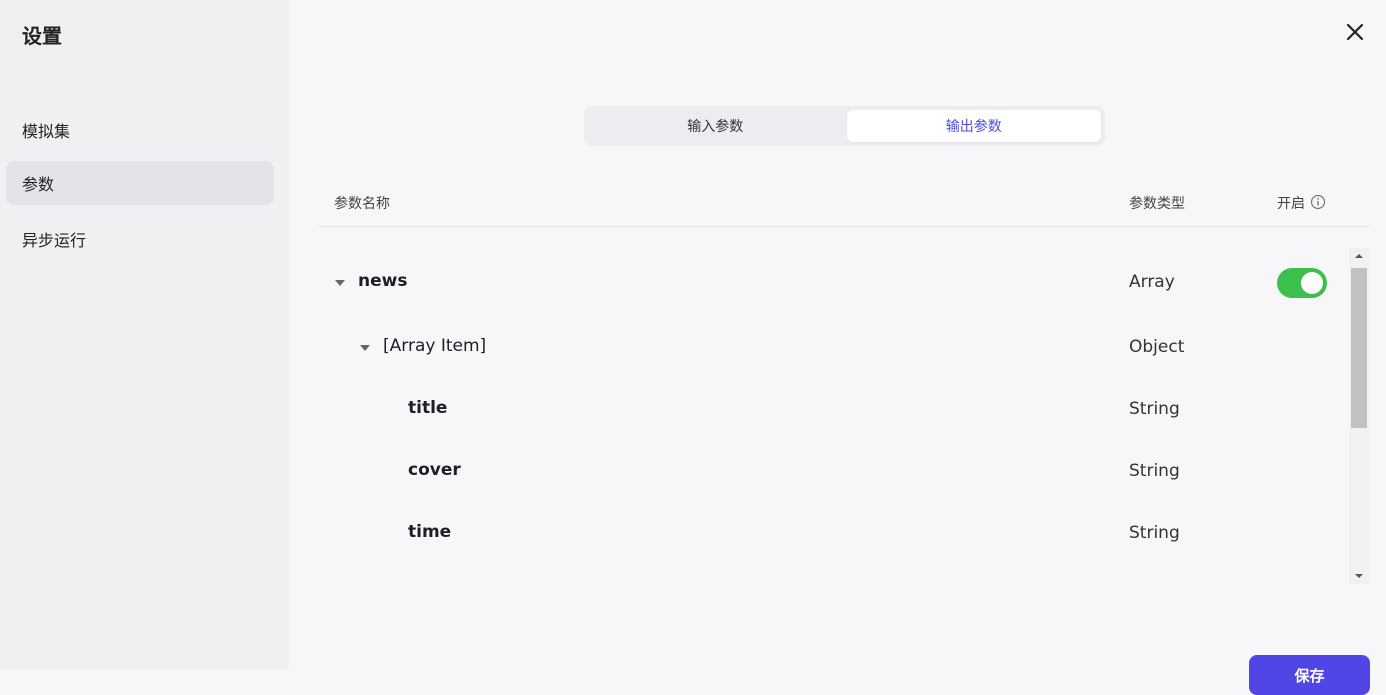  What do you see at coordinates (844, 226) in the screenshot?
I see `header-divider` at bounding box center [844, 226].